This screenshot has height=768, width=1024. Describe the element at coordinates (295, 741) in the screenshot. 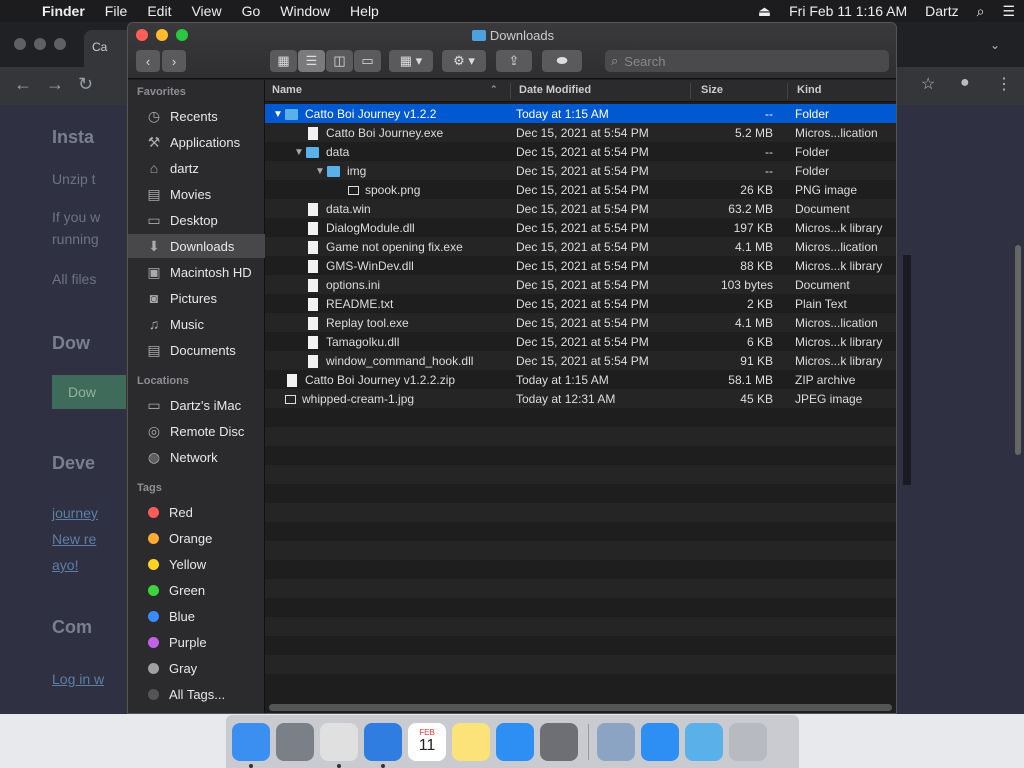

I see `launchpad-icon` at that location.